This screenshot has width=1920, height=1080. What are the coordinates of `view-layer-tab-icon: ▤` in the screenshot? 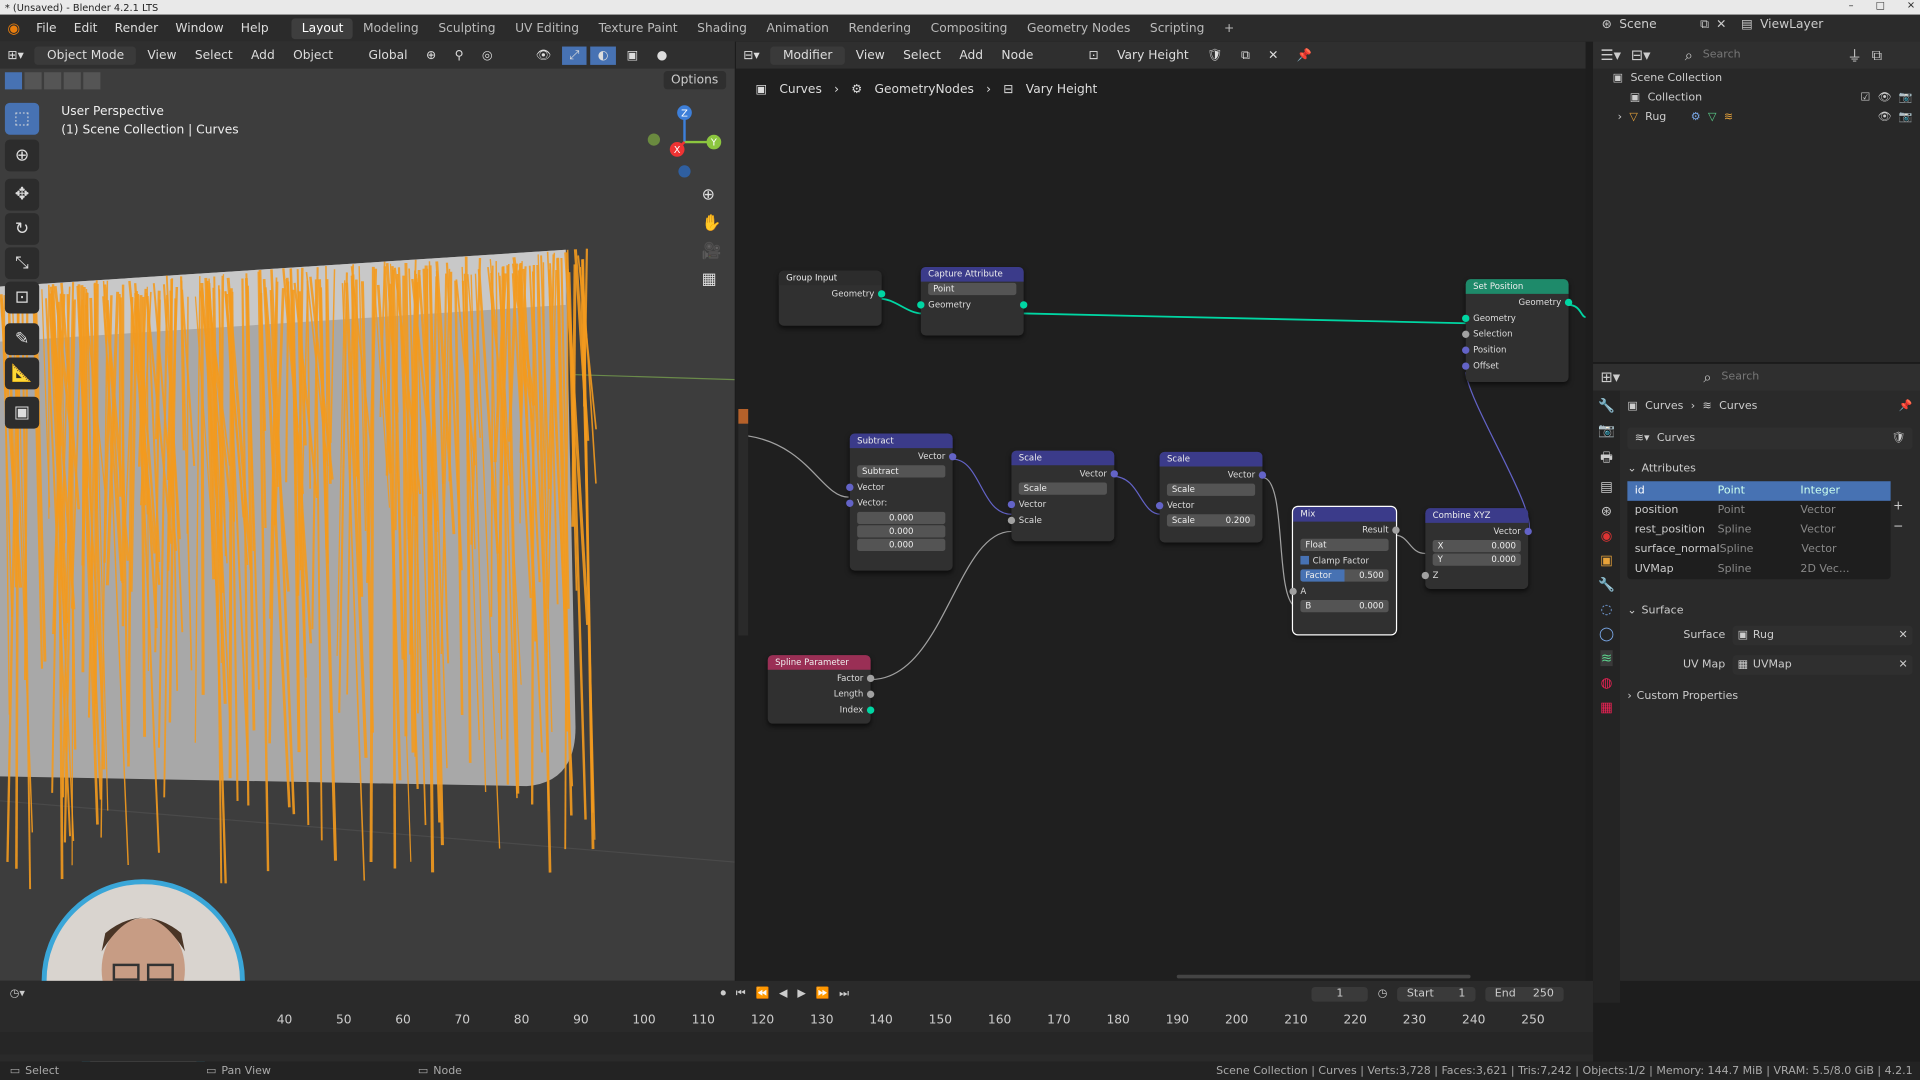 It's located at (1606, 487).